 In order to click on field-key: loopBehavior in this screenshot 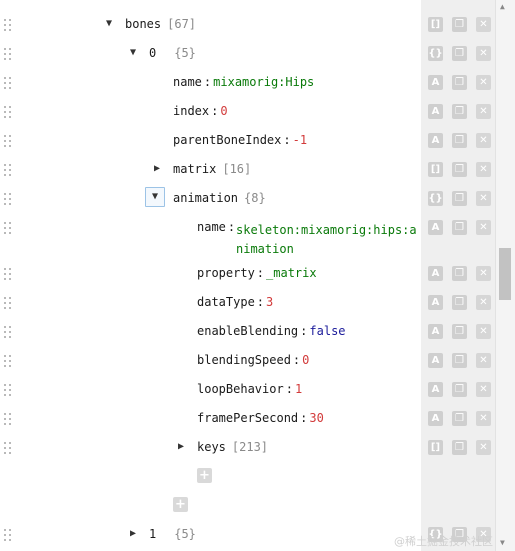, I will do `click(240, 389)`.